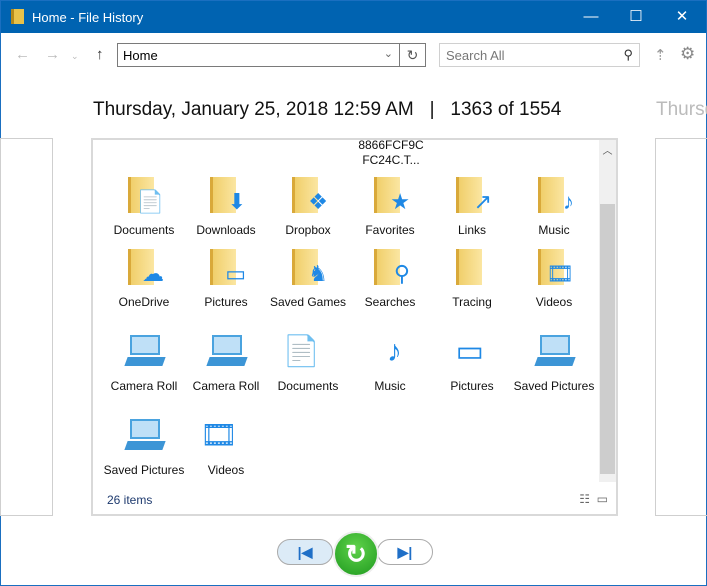 The height and width of the screenshot is (586, 707). I want to click on search-icon: ⚲, so click(628, 54).